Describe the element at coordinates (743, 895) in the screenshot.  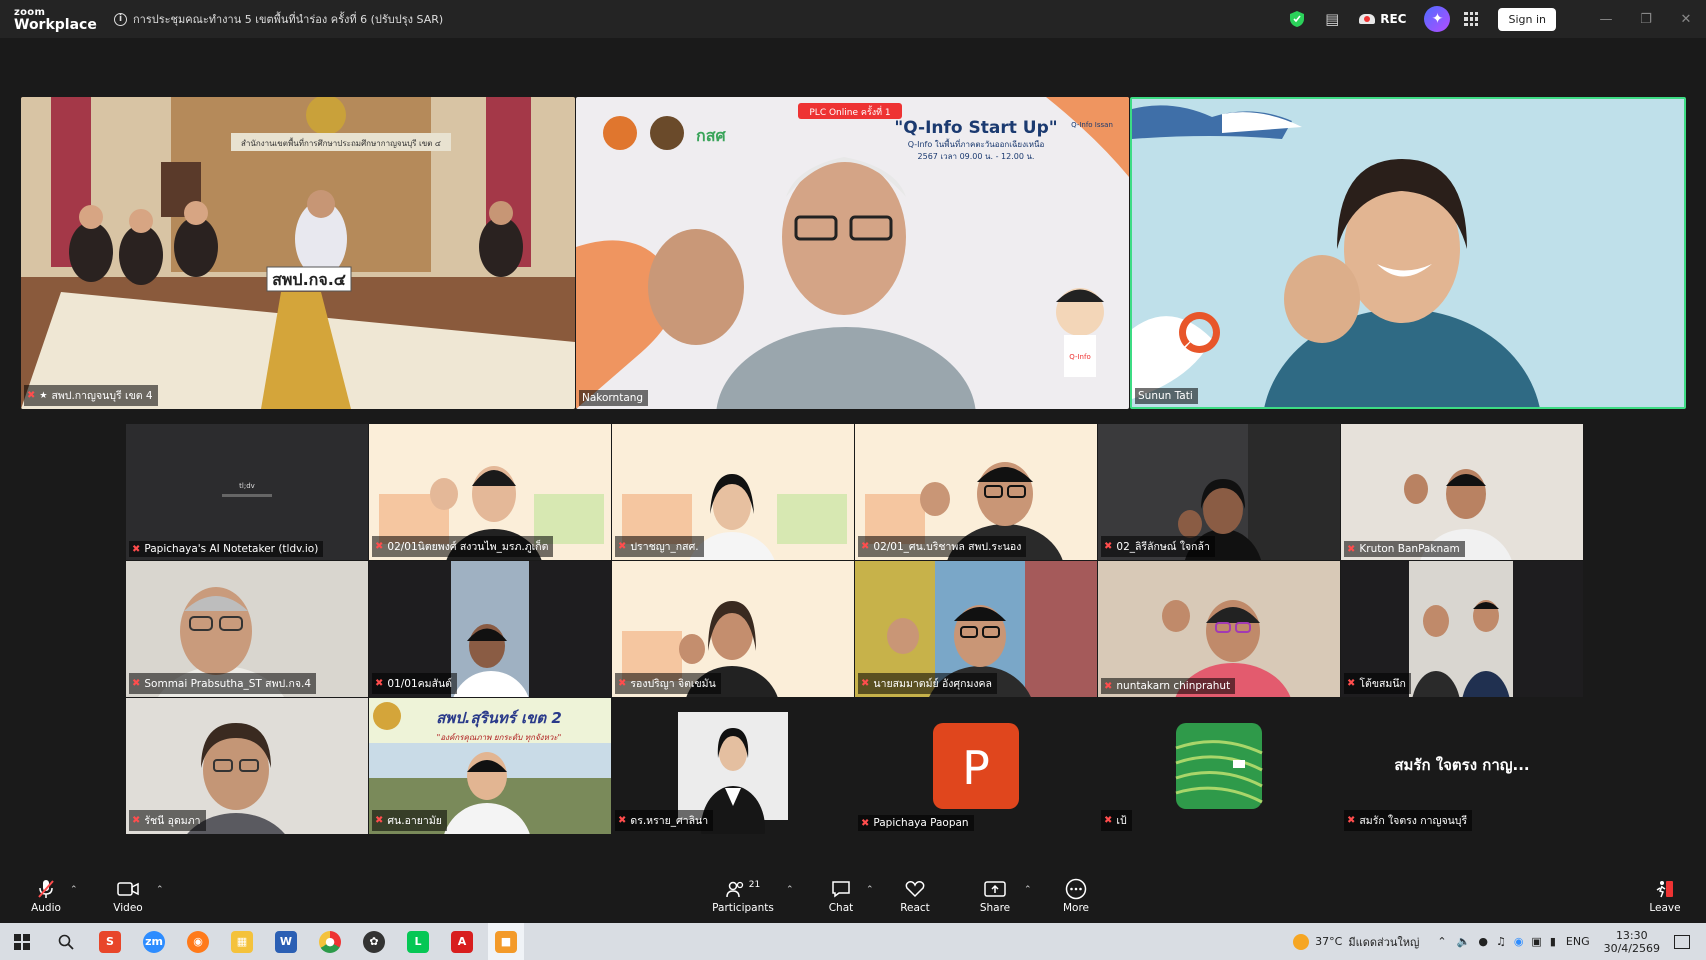
I see `participants-button: 21 Participants` at that location.